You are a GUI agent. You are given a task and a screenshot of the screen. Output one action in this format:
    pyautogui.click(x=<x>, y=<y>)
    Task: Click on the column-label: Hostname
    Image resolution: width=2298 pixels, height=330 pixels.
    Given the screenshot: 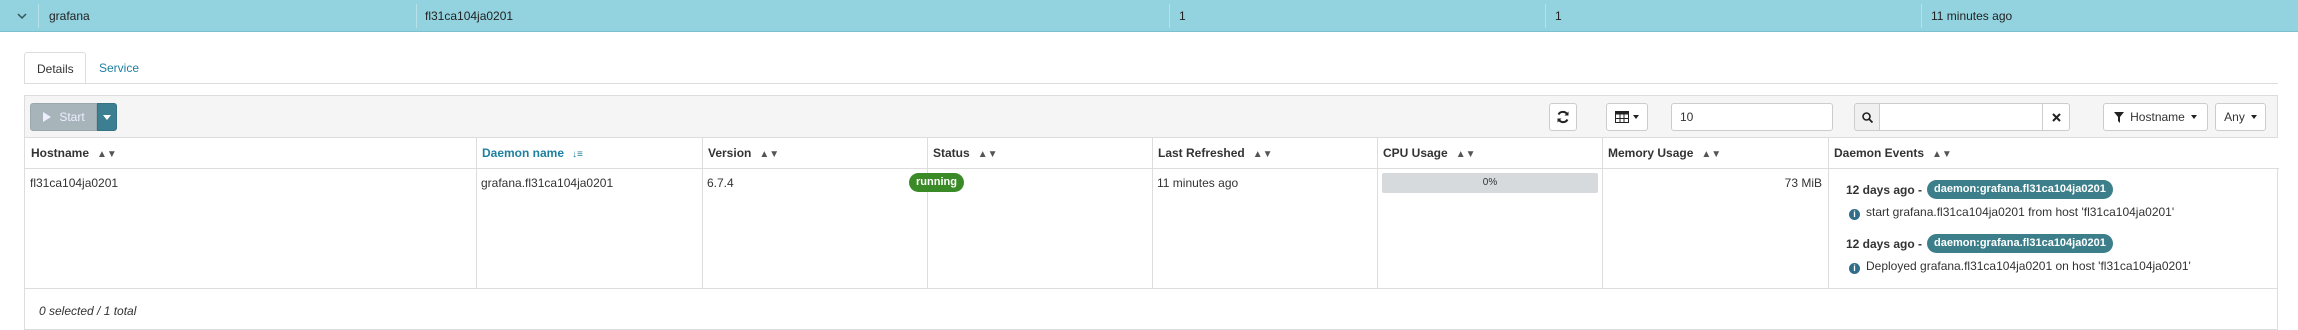 What is the action you would take?
    pyautogui.click(x=60, y=153)
    